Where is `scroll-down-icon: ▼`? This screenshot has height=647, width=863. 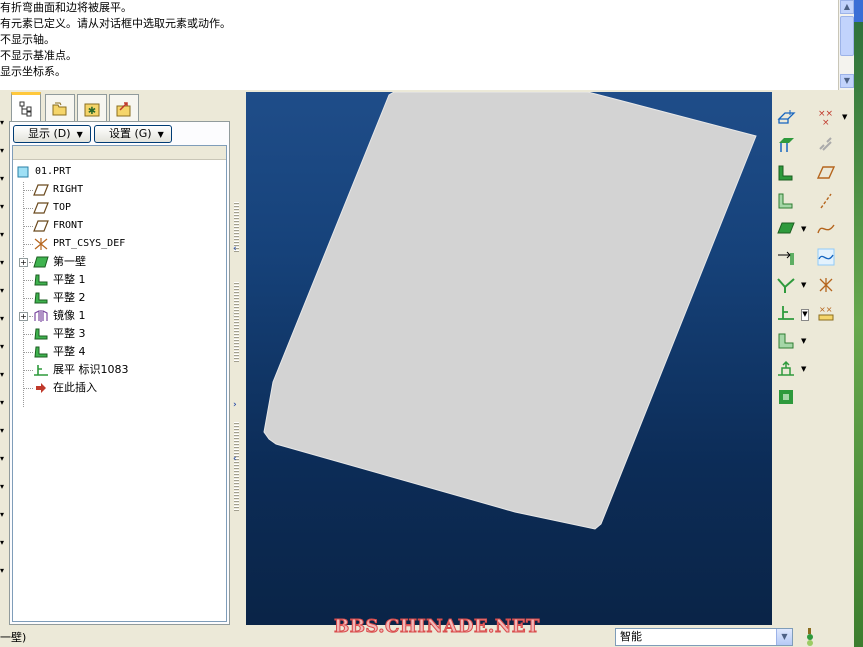
scroll-down-icon: ▼ is located at coordinates (847, 81).